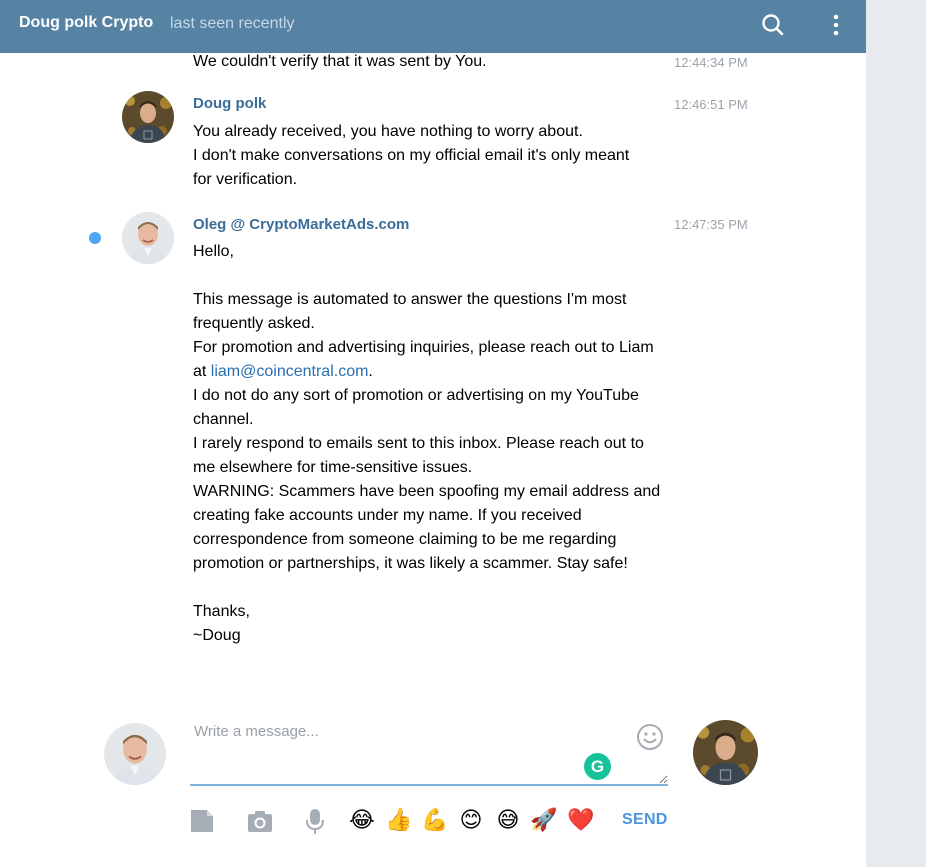  I want to click on peer-name: Doug polk Crypto, so click(86, 23).